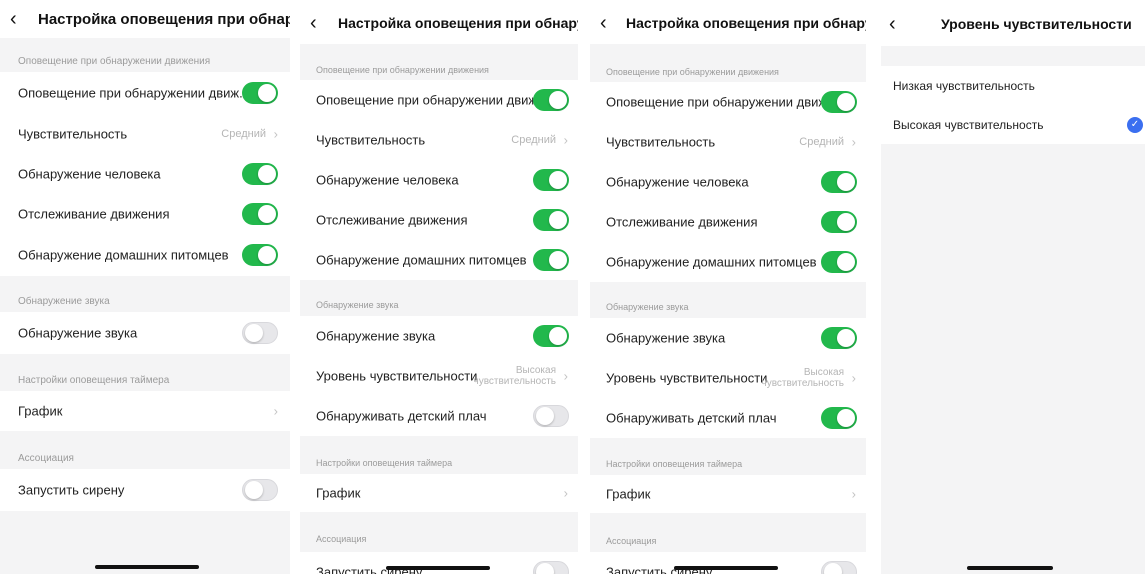 The height and width of the screenshot is (574, 1145). What do you see at coordinates (964, 86) in the screenshot?
I see `option-label: Низкая чувствительность` at bounding box center [964, 86].